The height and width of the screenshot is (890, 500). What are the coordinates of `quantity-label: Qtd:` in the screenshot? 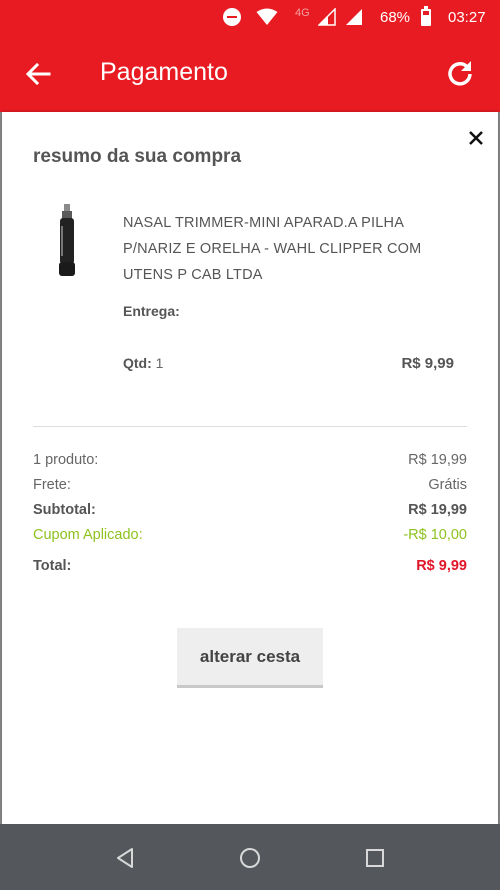 It's located at (137, 363).